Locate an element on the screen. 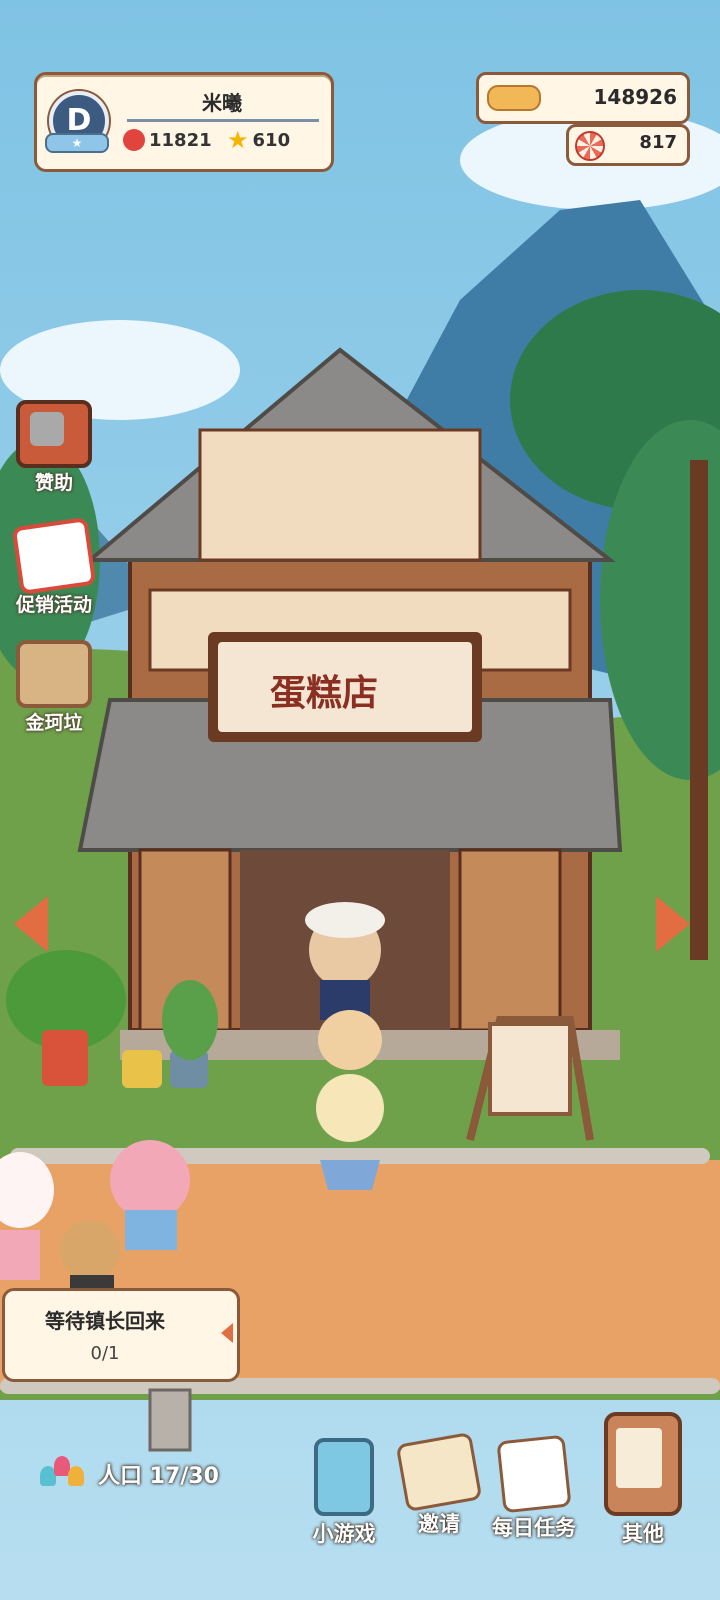 The height and width of the screenshot is (1600, 720). tv-icon is located at coordinates (54, 434).